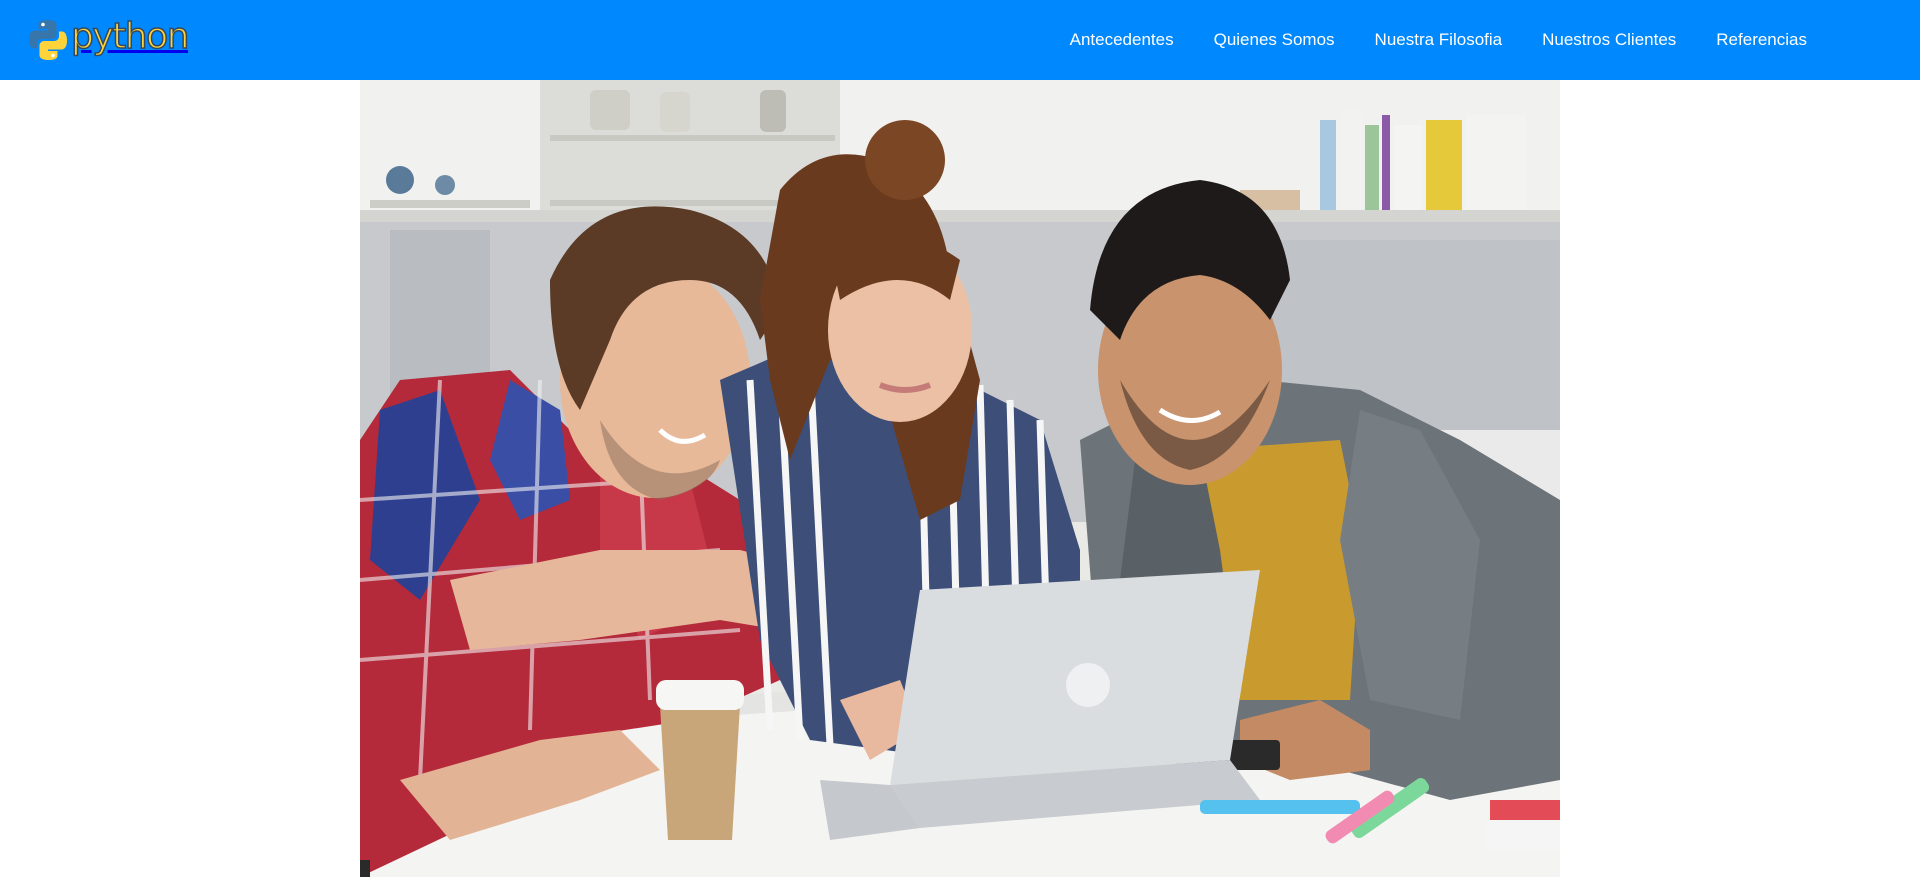  I want to click on logo-wordmark: python, so click(130, 36).